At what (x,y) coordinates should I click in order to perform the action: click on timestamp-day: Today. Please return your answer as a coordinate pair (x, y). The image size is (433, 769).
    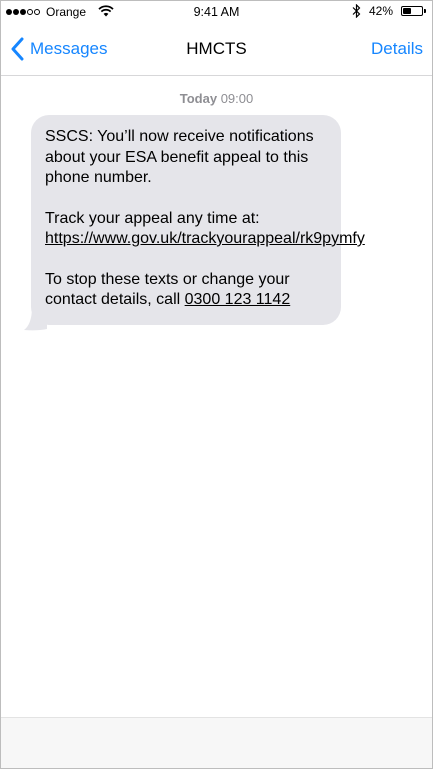
    Looking at the image, I should click on (198, 98).